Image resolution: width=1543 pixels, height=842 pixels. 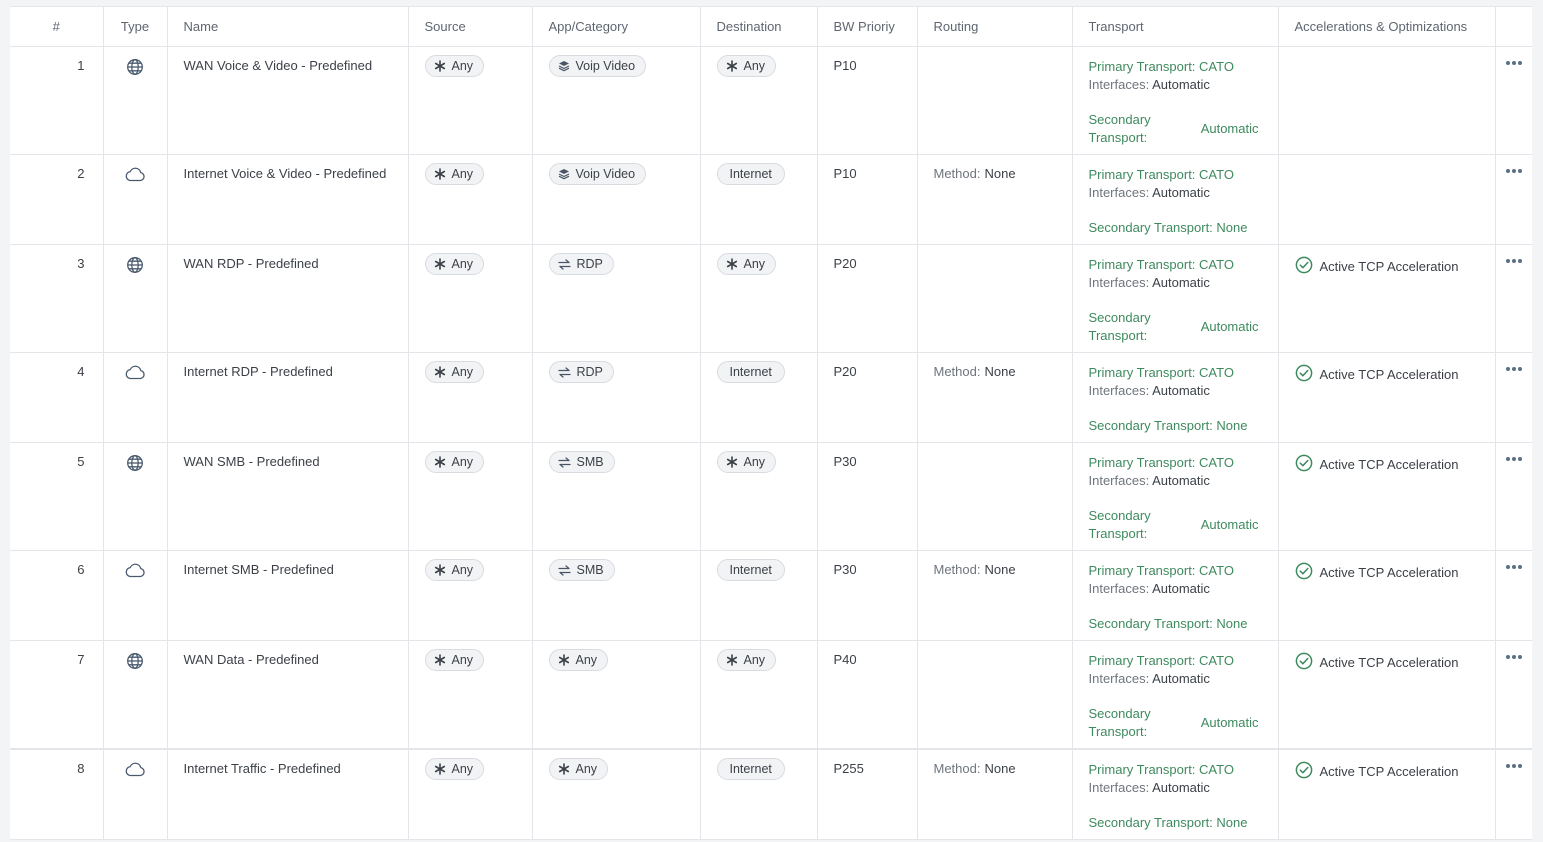 I want to click on app-category-cell: Any, so click(x=616, y=695).